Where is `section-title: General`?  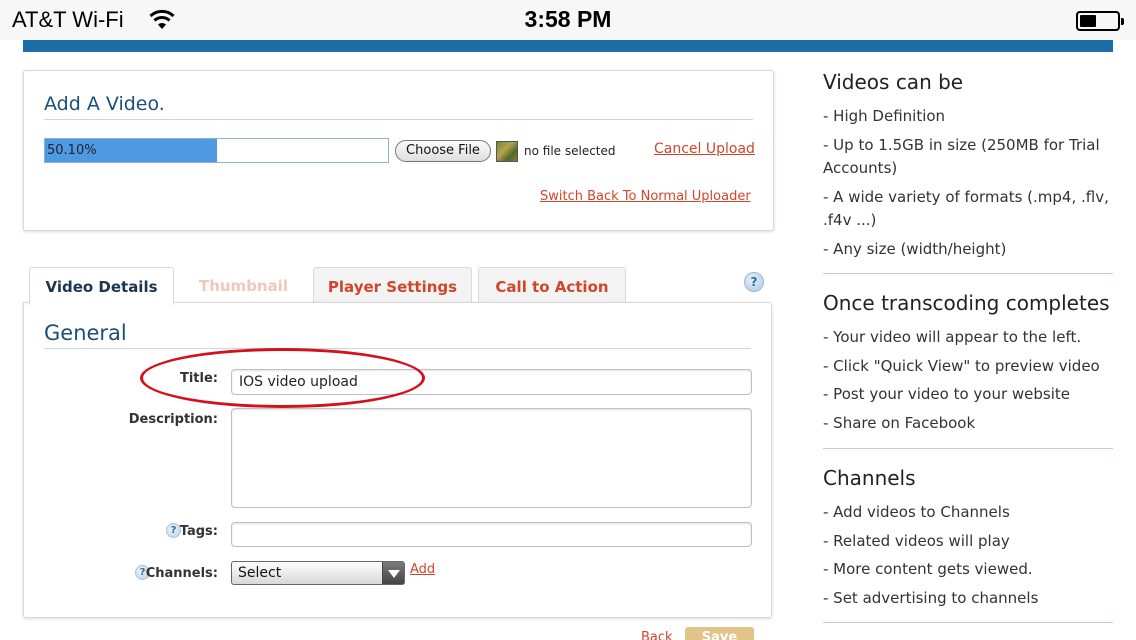 section-title: General is located at coordinates (85, 333).